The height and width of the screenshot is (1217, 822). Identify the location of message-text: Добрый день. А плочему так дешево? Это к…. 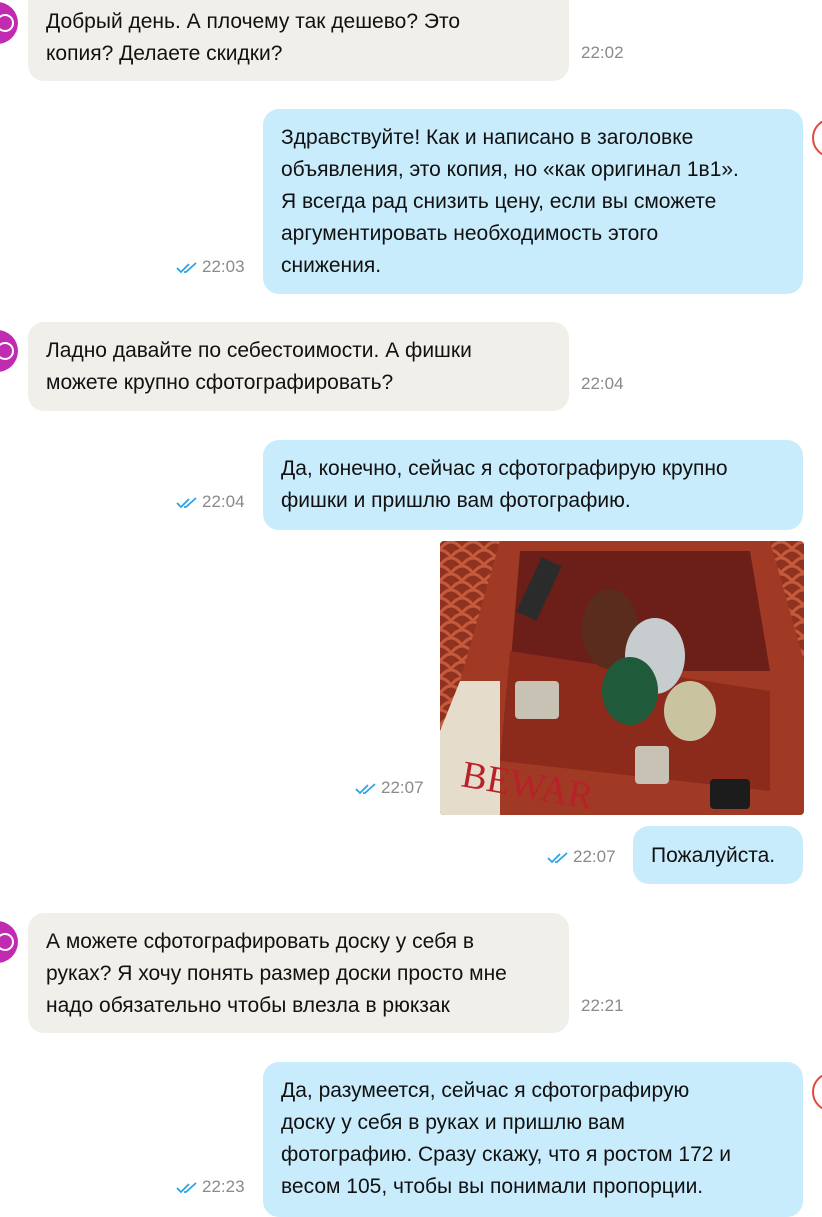
(253, 37).